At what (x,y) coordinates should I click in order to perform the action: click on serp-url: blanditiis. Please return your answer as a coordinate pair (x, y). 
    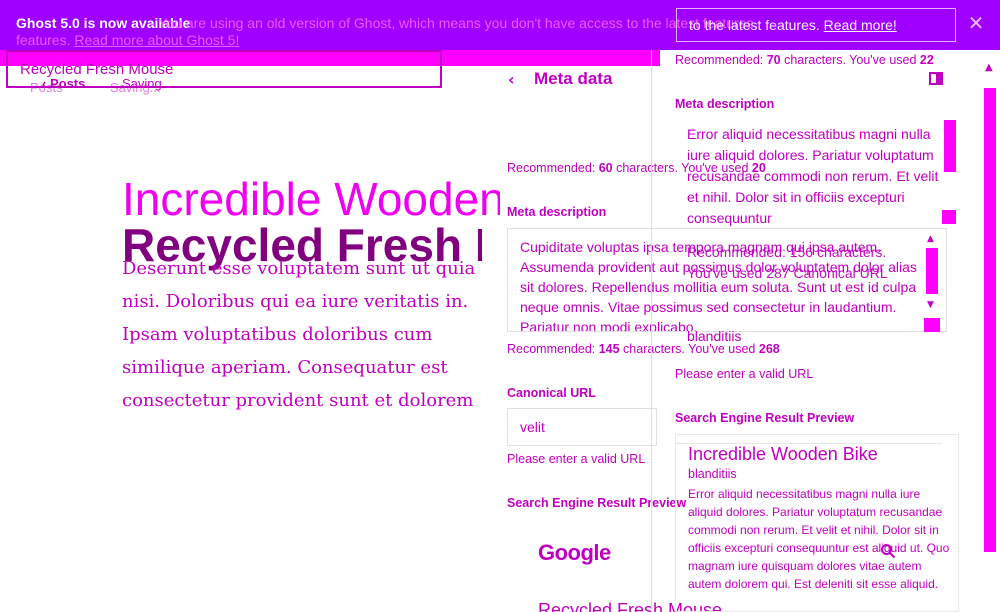
    Looking at the image, I should click on (712, 474).